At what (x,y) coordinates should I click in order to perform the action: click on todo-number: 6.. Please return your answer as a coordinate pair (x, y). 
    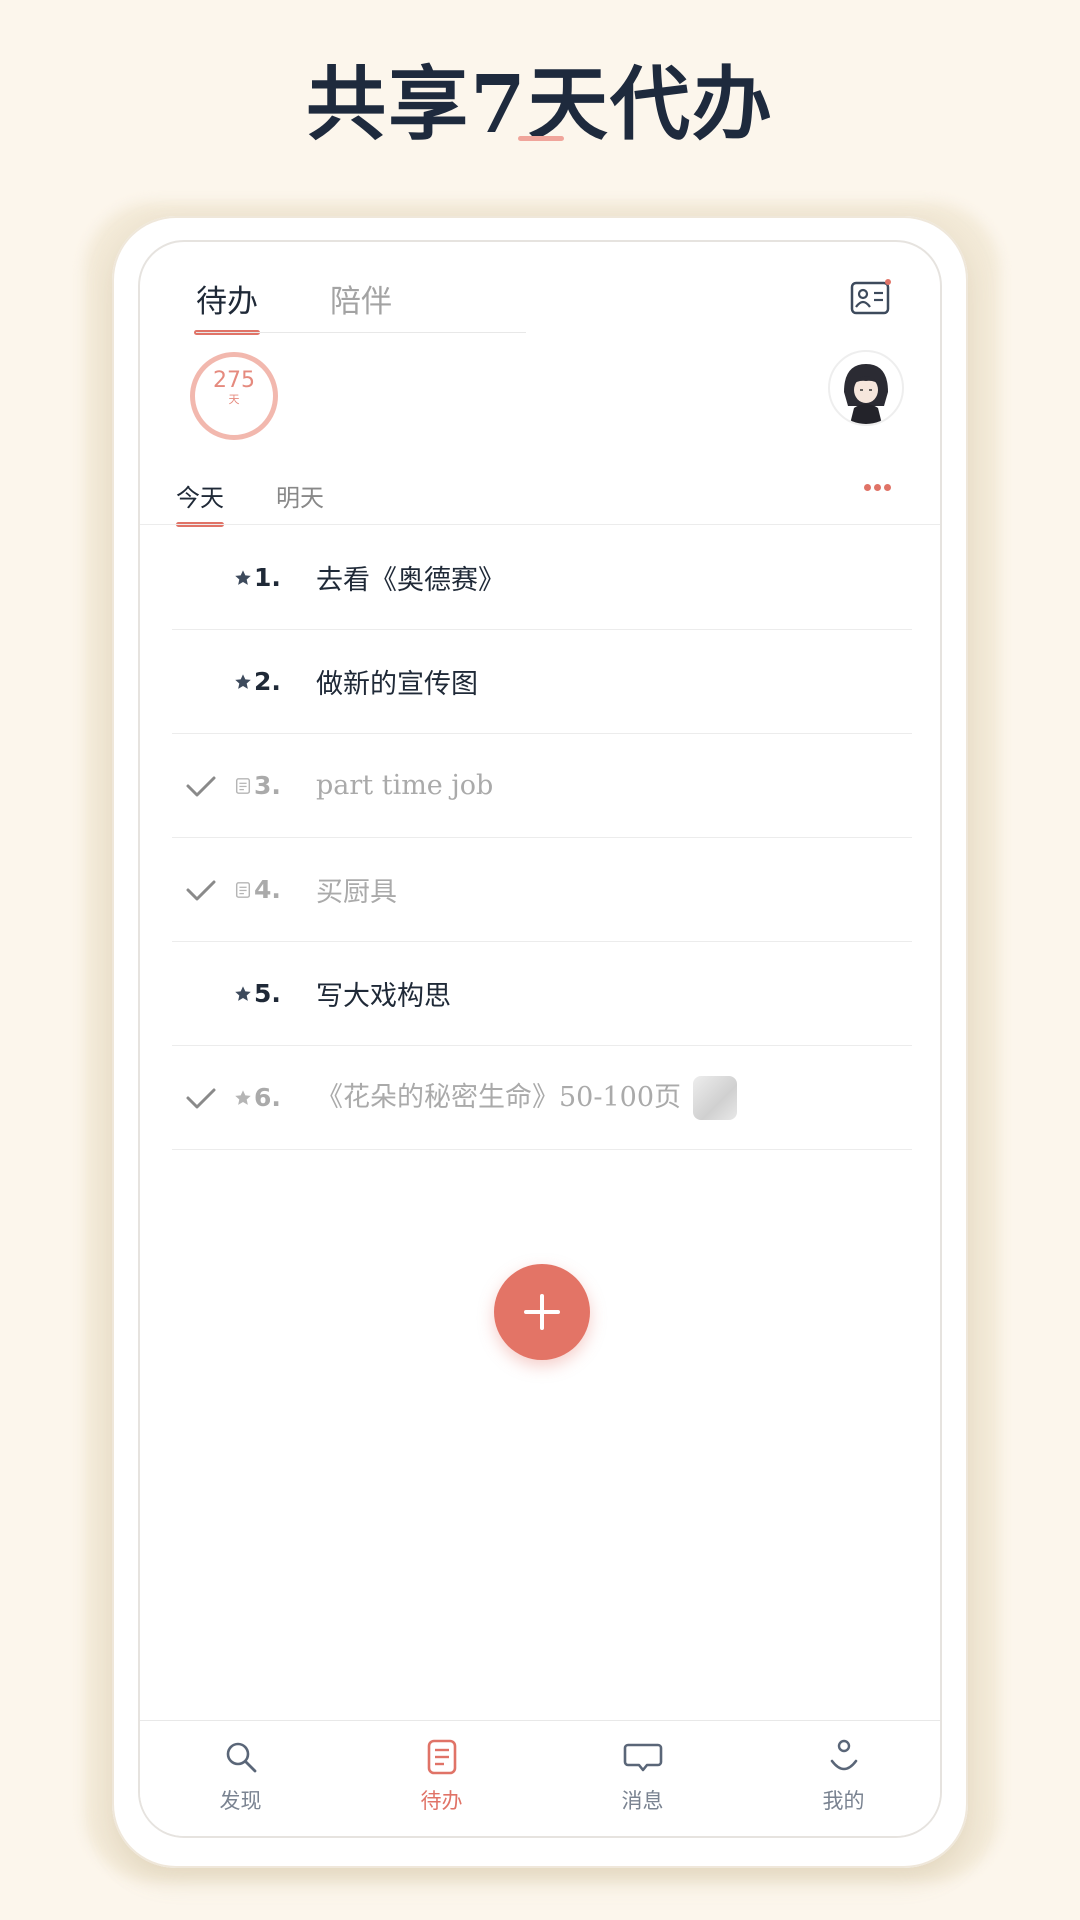
    Looking at the image, I should click on (267, 1097).